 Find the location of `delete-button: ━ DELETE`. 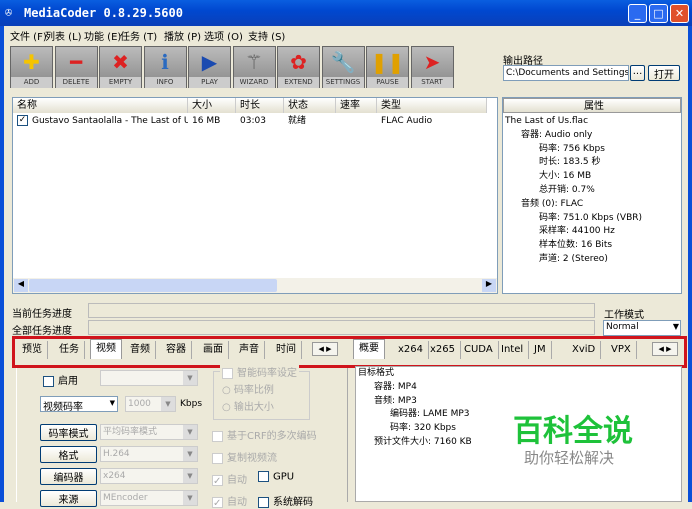

delete-button: ━ DELETE is located at coordinates (76, 67).